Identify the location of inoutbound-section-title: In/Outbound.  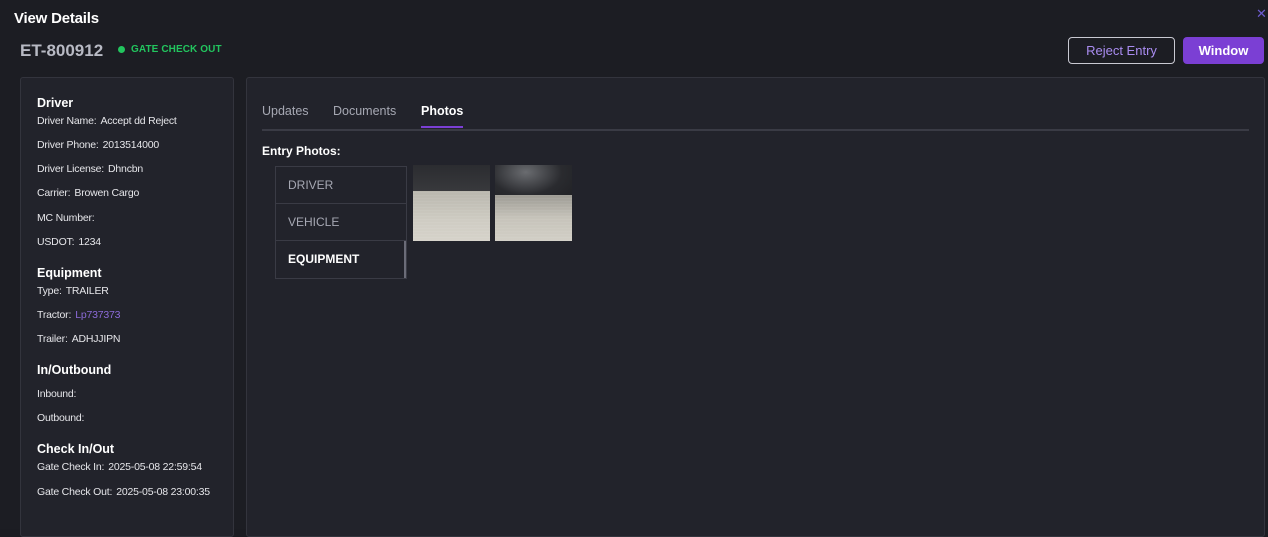
(74, 370).